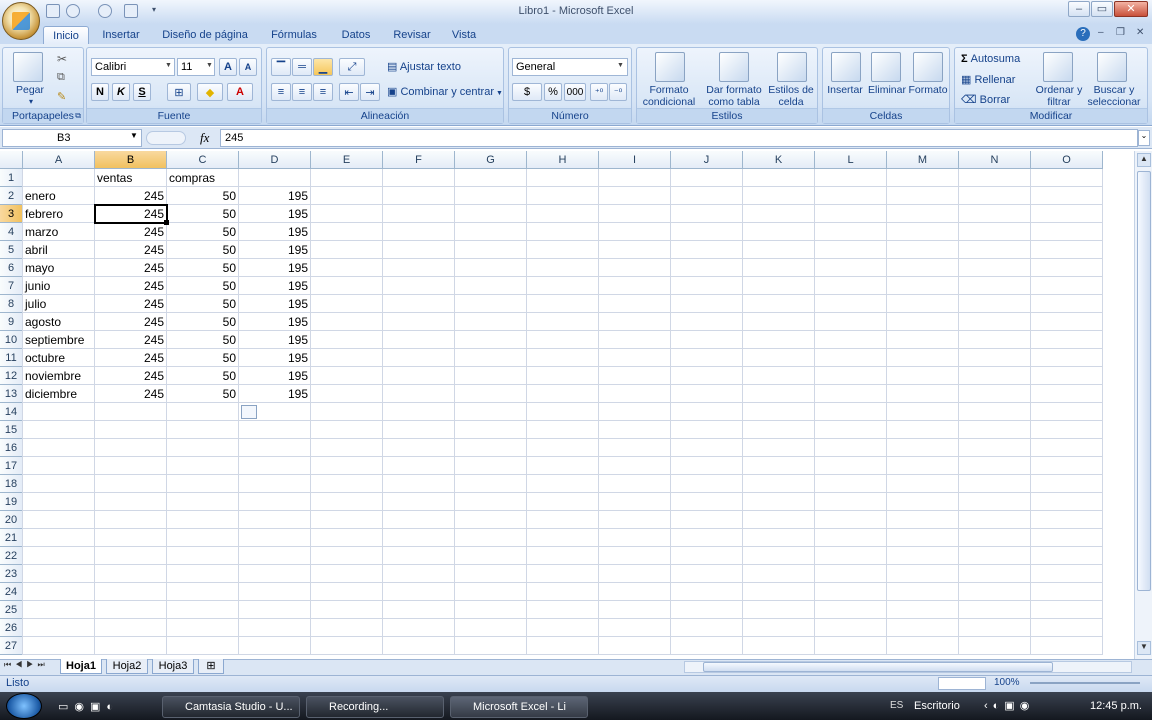 The height and width of the screenshot is (720, 1152). I want to click on cell-d5: 195, so click(275, 250).